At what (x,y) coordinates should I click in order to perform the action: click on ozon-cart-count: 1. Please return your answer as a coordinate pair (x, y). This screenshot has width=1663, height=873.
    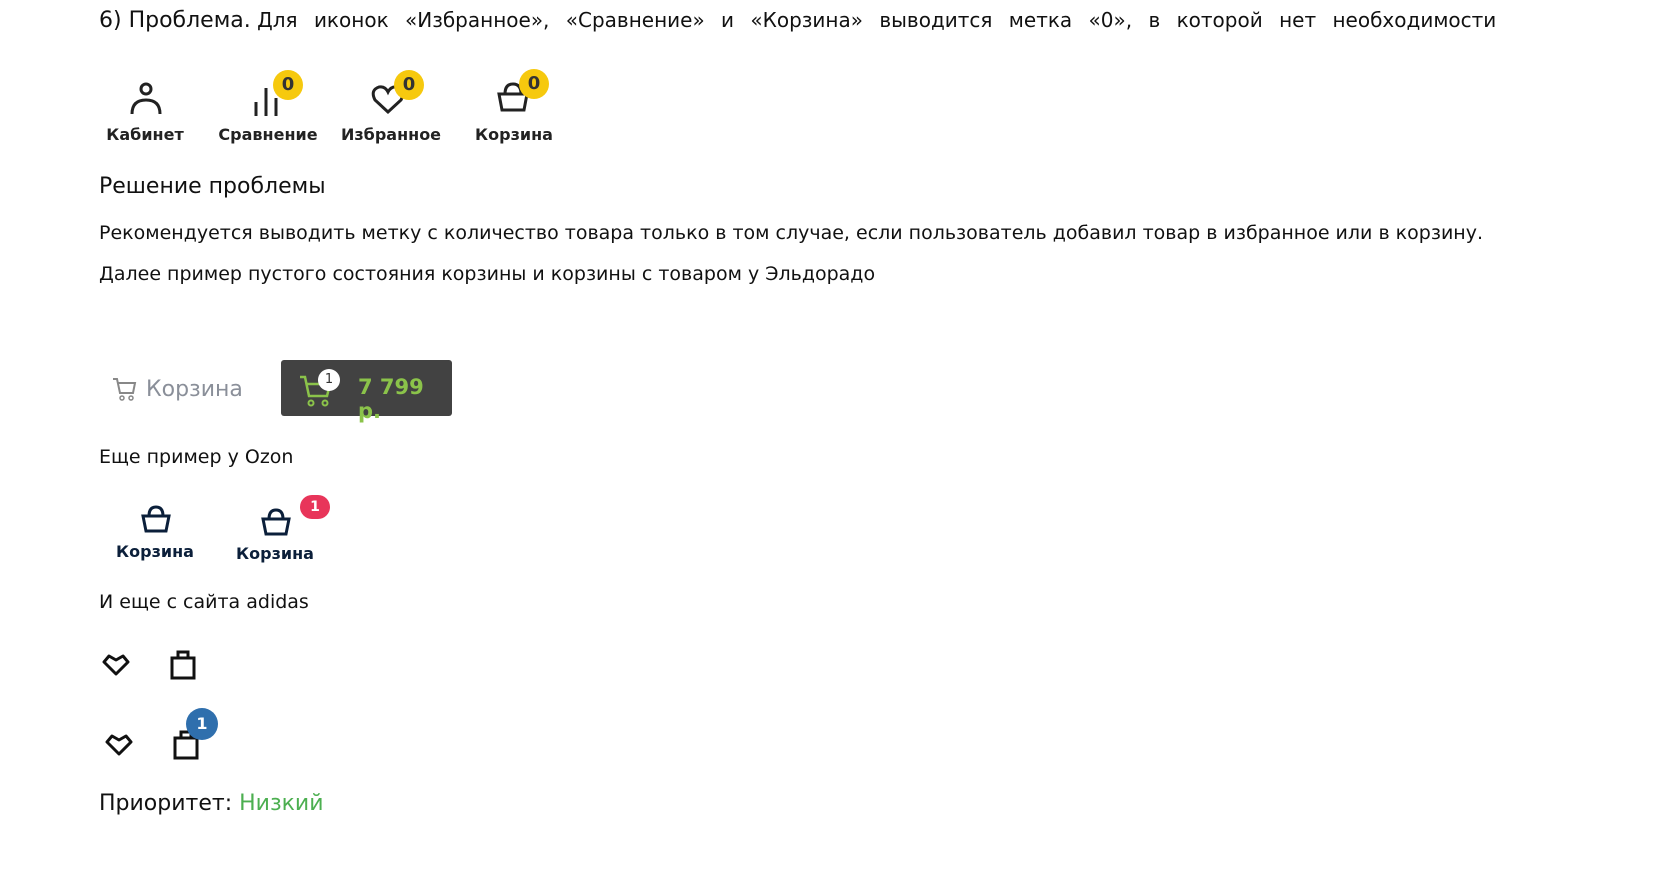
    Looking at the image, I should click on (315, 507).